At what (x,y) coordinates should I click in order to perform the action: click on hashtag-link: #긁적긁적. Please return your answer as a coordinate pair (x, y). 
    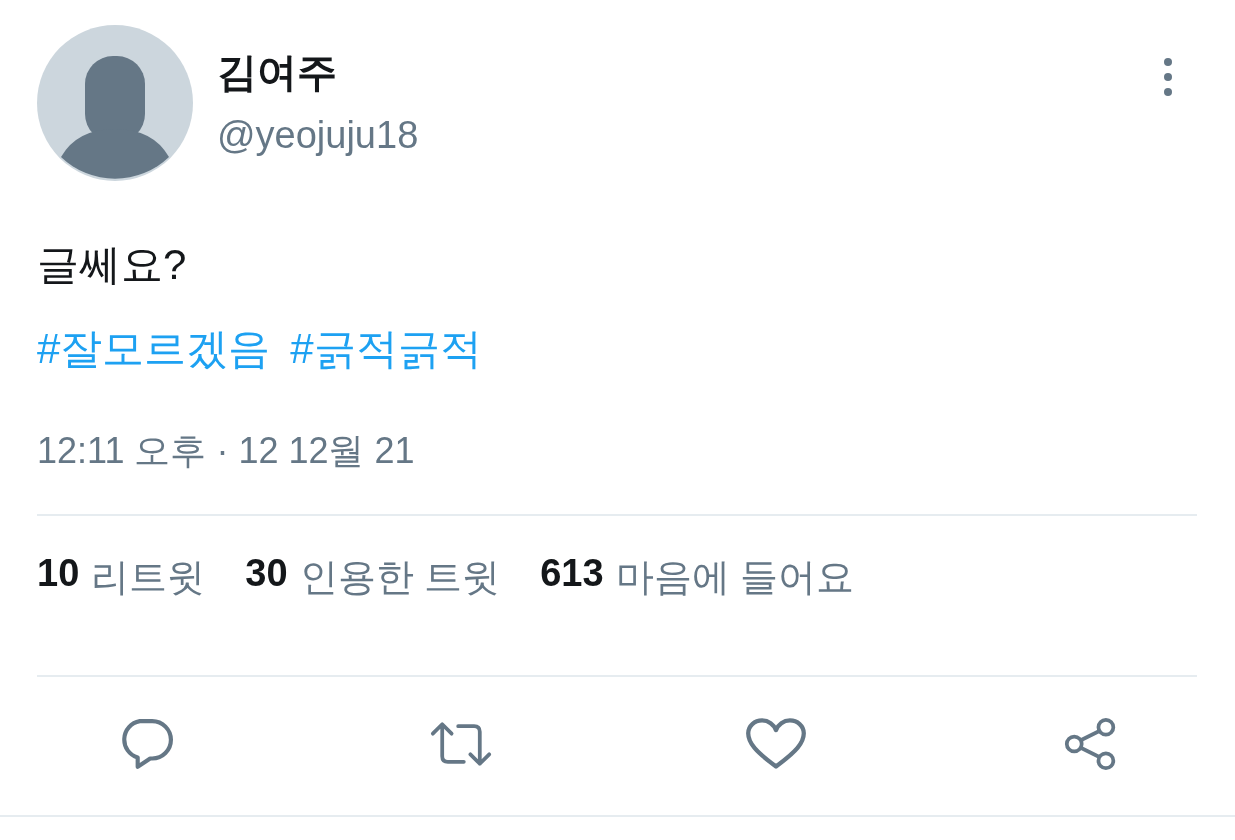
    Looking at the image, I should click on (386, 349).